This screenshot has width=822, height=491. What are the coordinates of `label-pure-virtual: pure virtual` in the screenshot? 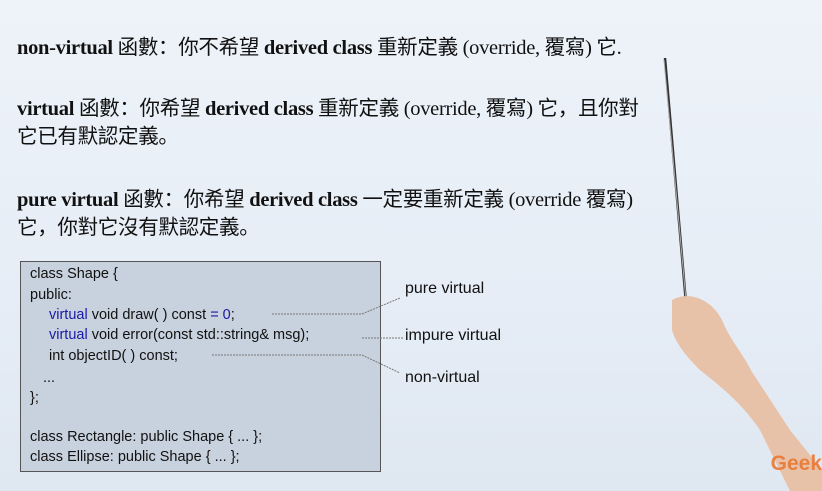 It's located at (445, 288).